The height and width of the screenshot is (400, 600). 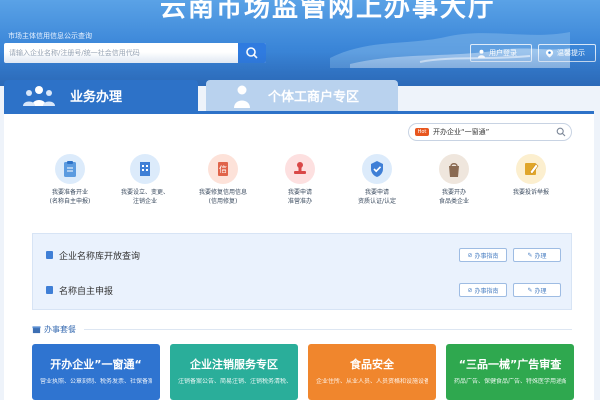 I want to click on quick-entry-search: Hot 开办企业“一窗通”, so click(x=490, y=132).